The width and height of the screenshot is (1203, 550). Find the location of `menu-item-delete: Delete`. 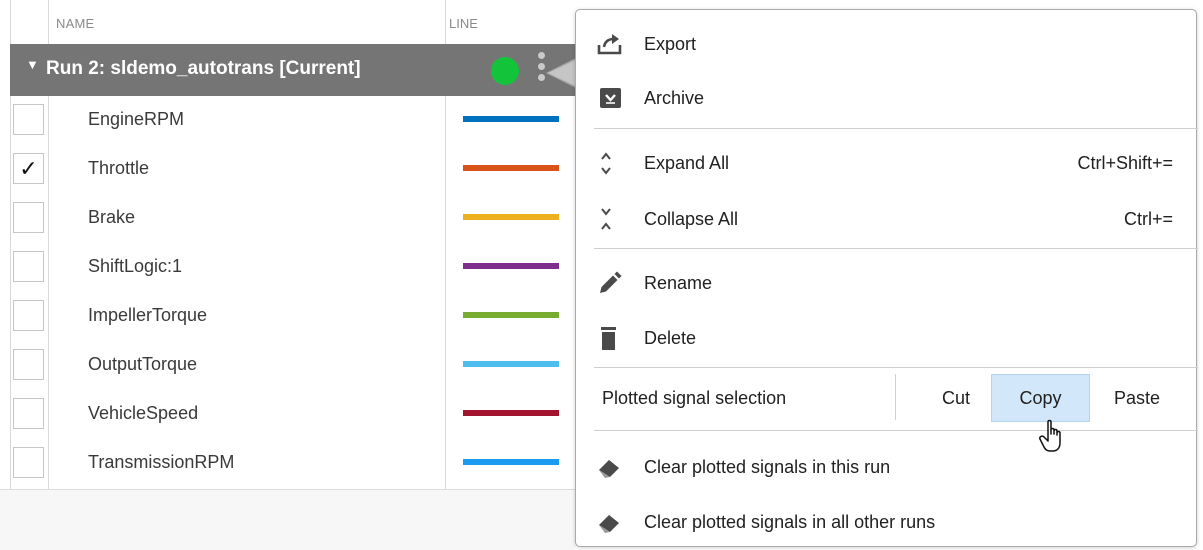

menu-item-delete: Delete is located at coordinates (886, 338).